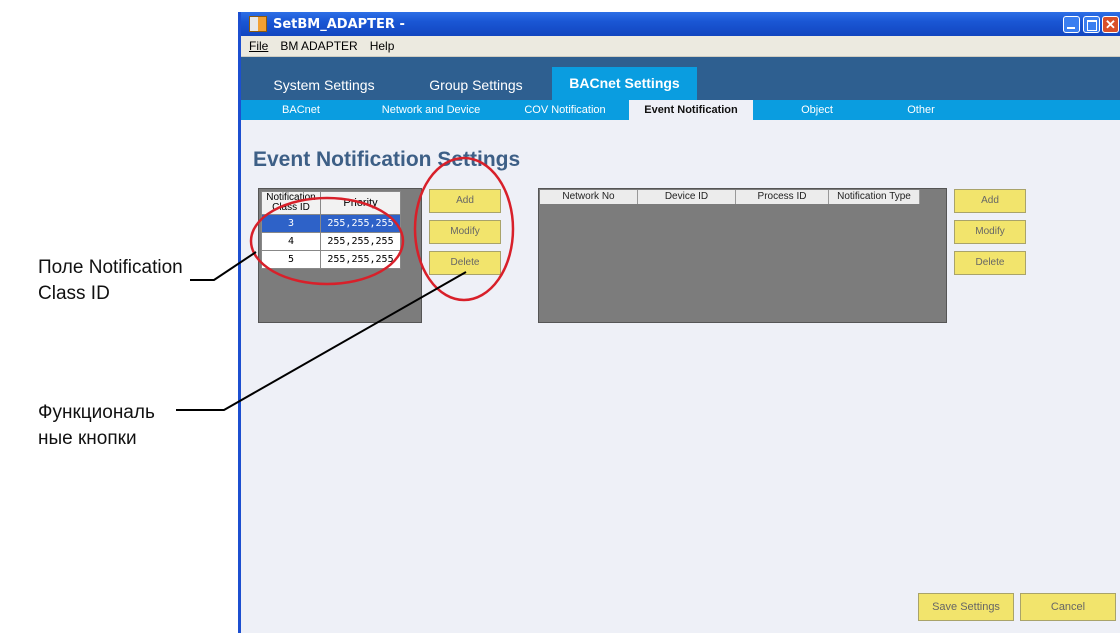  Describe the element at coordinates (990, 201) in the screenshot. I see `event-add-button: Add` at that location.